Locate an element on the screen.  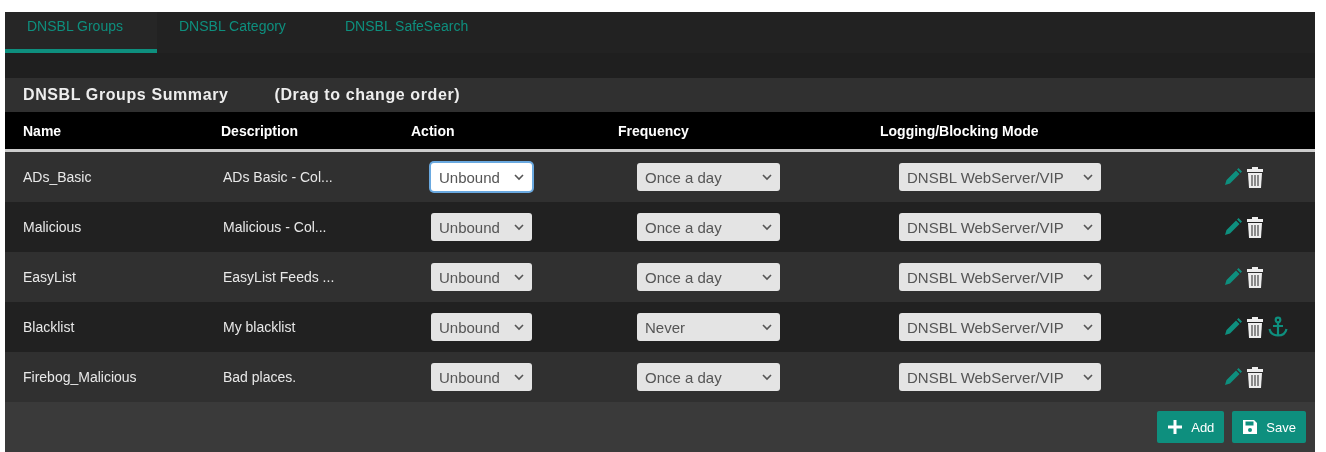
tab: DNSBL Groups is located at coordinates (81, 32).